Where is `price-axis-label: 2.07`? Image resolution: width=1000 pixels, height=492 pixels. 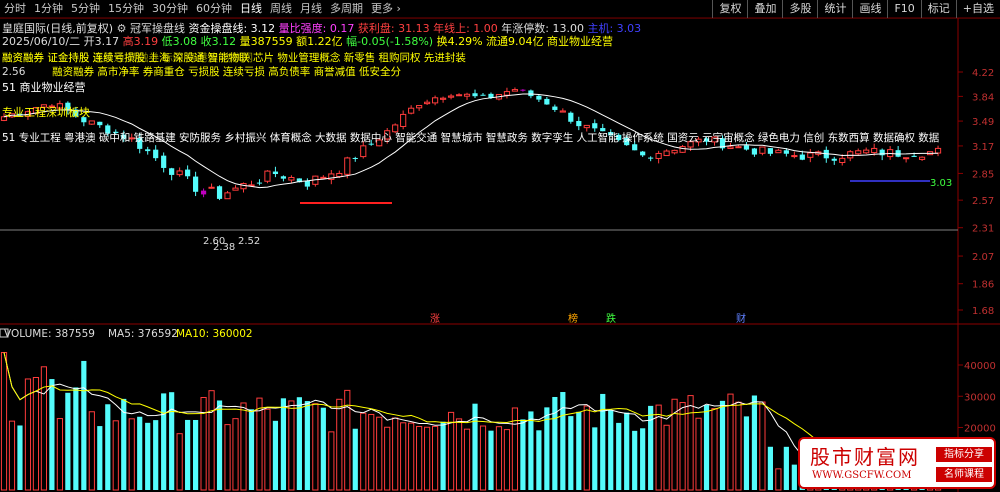
price-axis-label: 2.07 is located at coordinates (983, 257).